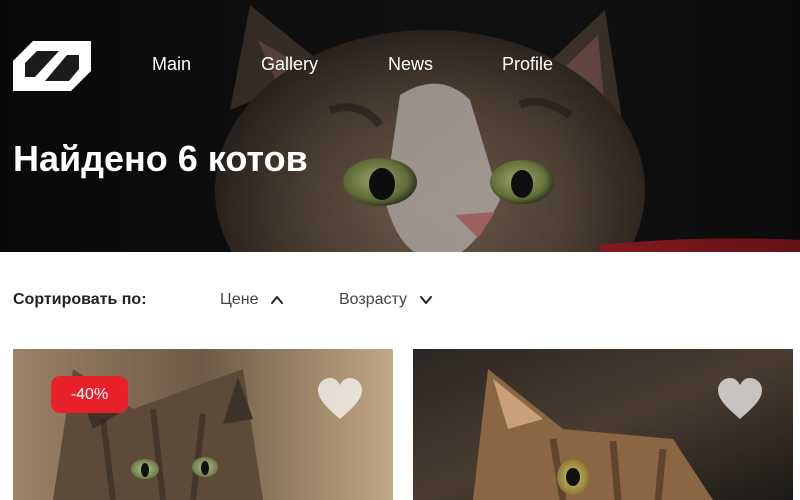 The image size is (800, 500). Describe the element at coordinates (52, 66) in the screenshot. I see `site-logo` at that location.